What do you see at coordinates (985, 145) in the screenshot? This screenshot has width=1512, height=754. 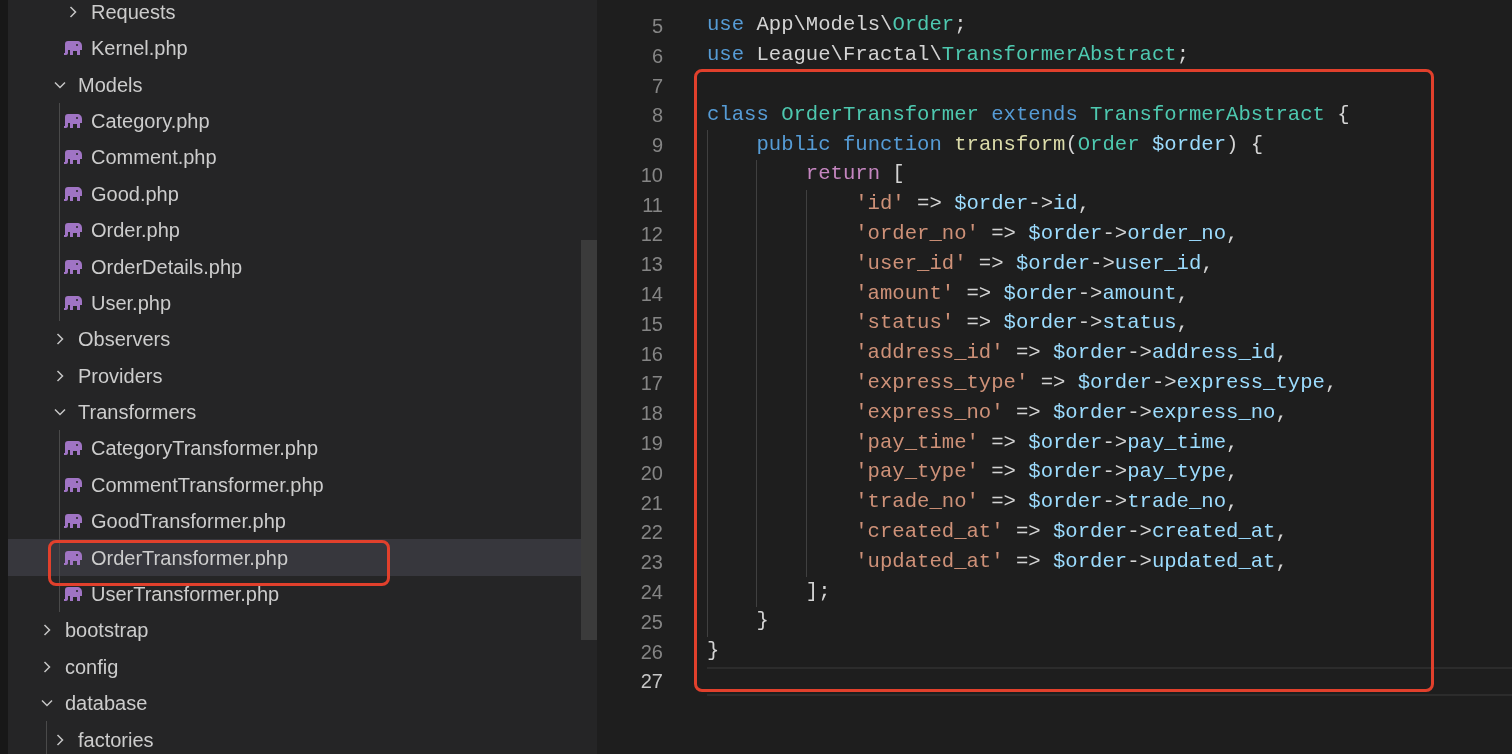 I see `code-line: public function transform(Order $order) {` at bounding box center [985, 145].